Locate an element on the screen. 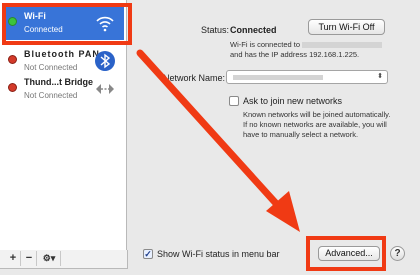 Image resolution: width=420 pixels, height=275 pixels. show-status-checkbox: ✓ is located at coordinates (148, 254).